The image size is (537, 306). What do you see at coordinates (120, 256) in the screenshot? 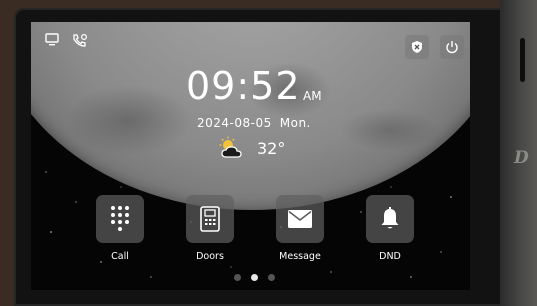
I see `call-label: Call` at bounding box center [120, 256].